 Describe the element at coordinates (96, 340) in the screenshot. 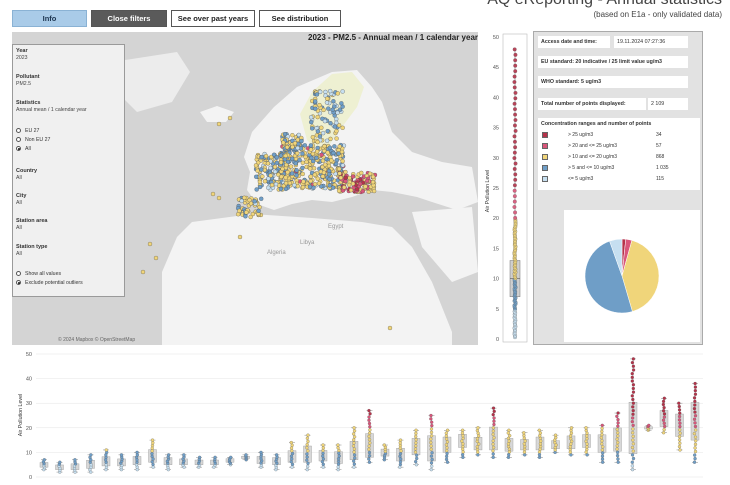

I see `map-attribution: © 2024 Mapbox © OpenStreetMap` at that location.